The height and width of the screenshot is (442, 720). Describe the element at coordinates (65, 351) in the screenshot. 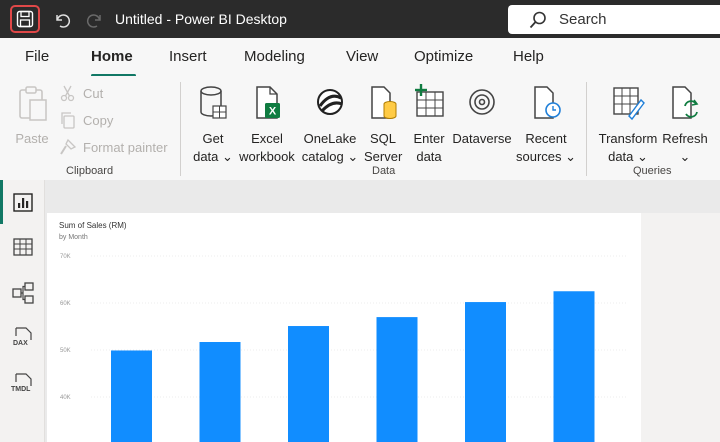

I see `y-tick-label: 50K` at that location.